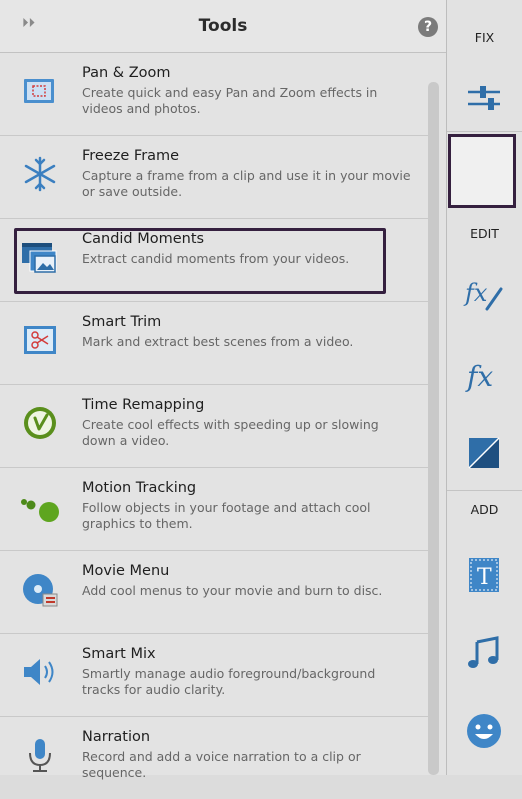 This screenshot has height=799, width=522. Describe the element at coordinates (139, 488) in the screenshot. I see `tool-name: Motion Tracking` at that location.